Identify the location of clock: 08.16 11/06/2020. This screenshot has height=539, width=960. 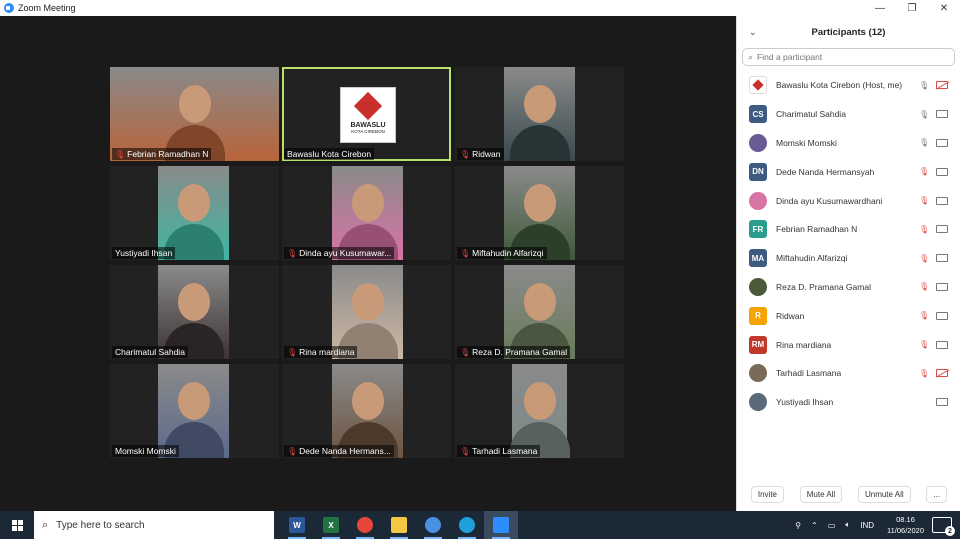
(905, 525).